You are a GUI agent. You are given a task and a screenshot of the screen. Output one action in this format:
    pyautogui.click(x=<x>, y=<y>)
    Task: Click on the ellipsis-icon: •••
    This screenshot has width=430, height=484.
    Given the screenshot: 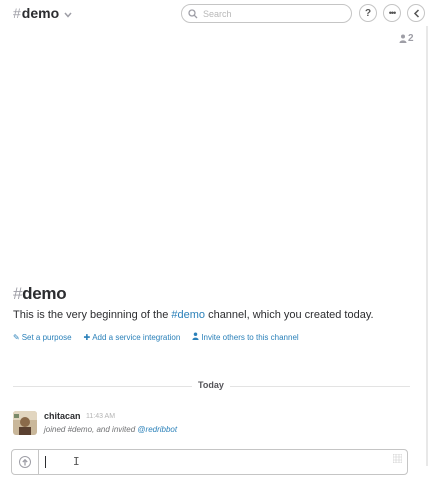 What is the action you would take?
    pyautogui.click(x=392, y=13)
    